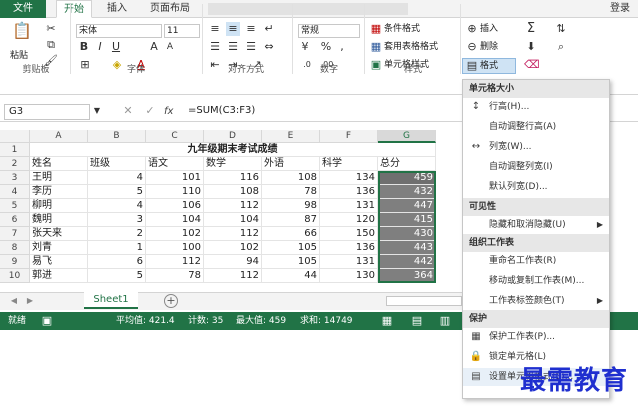  Describe the element at coordinates (532, 65) in the screenshot. I see `clear-icon: ⌫` at that location.